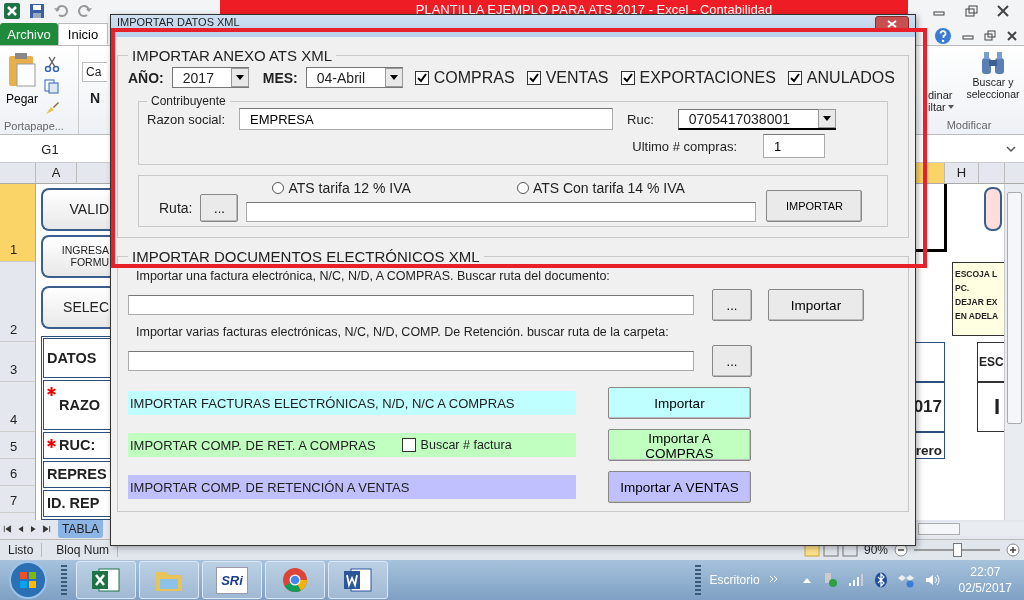 Image resolution: width=1024 pixels, height=600 pixels. What do you see at coordinates (957, 550) in the screenshot?
I see `zoom-slider` at bounding box center [957, 550].